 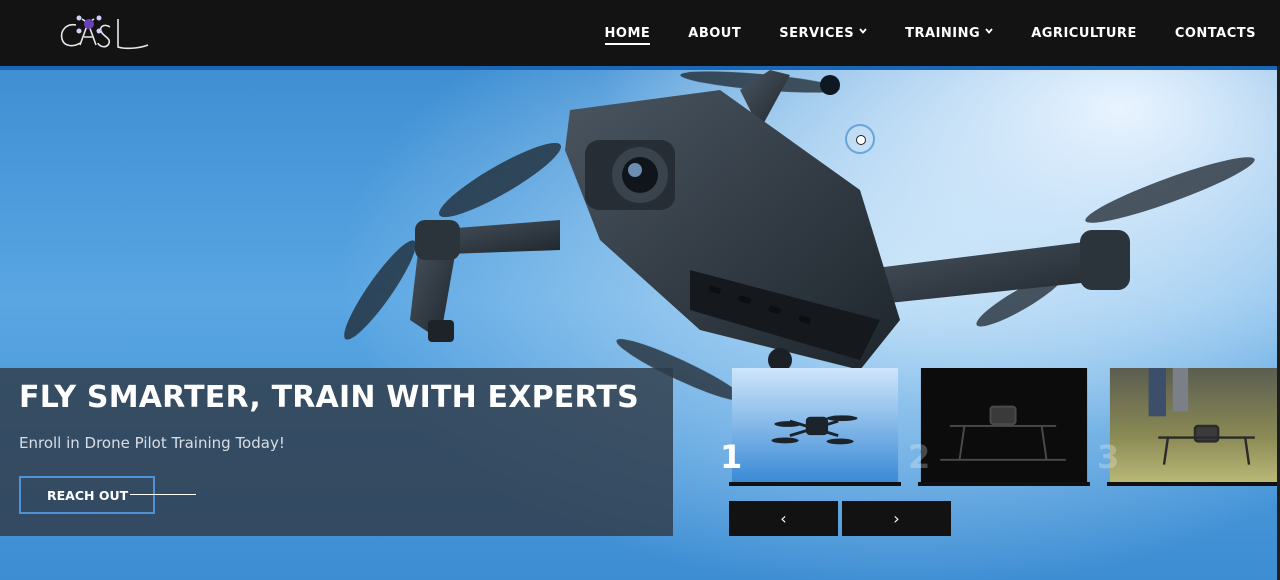 I want to click on nav-training-label: TRAINING, so click(x=943, y=33).